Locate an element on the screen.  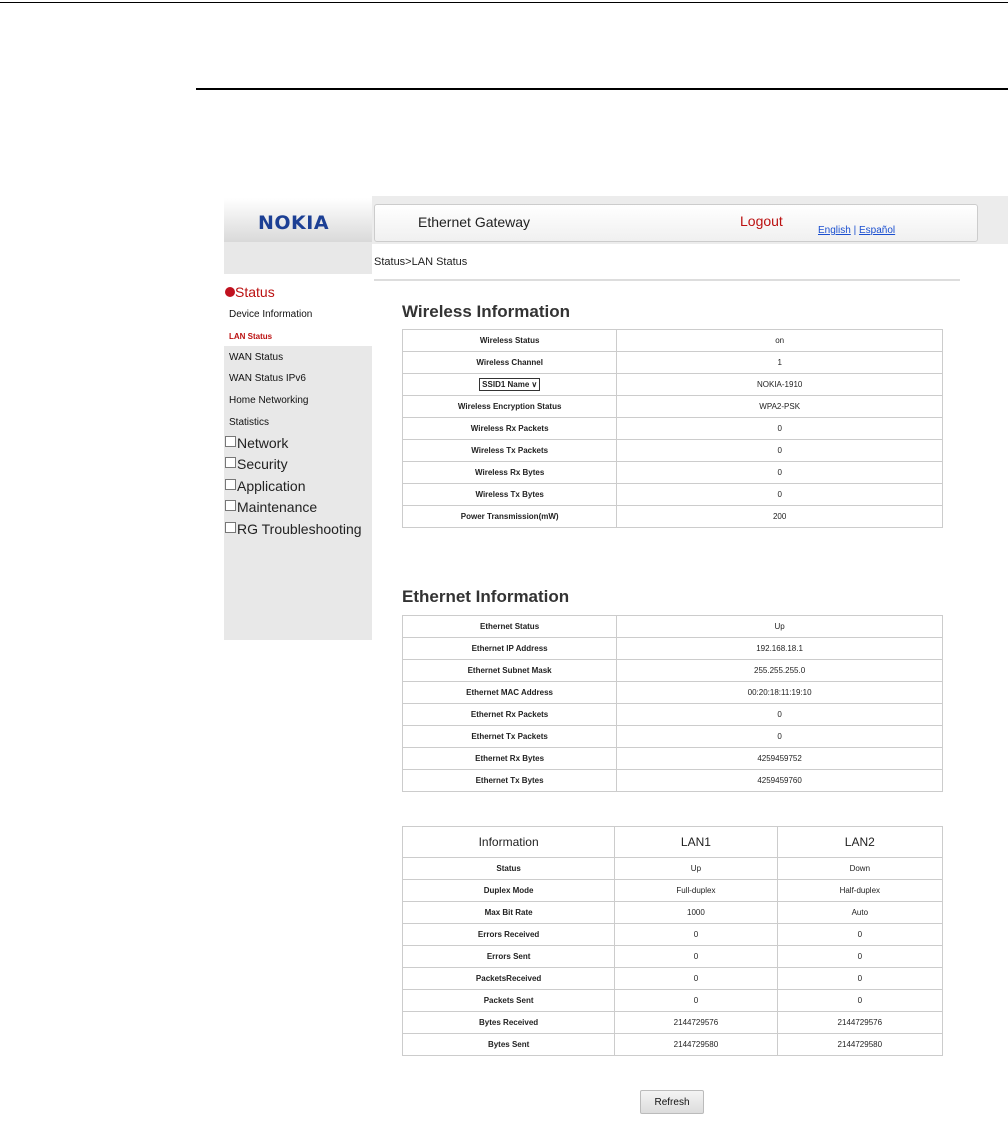
table-row: Duplex Mode Full-duplex Half-duplex is located at coordinates (672, 890).